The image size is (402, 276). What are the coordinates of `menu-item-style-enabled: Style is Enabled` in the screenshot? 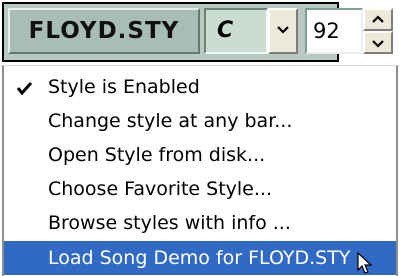 It's located at (200, 87).